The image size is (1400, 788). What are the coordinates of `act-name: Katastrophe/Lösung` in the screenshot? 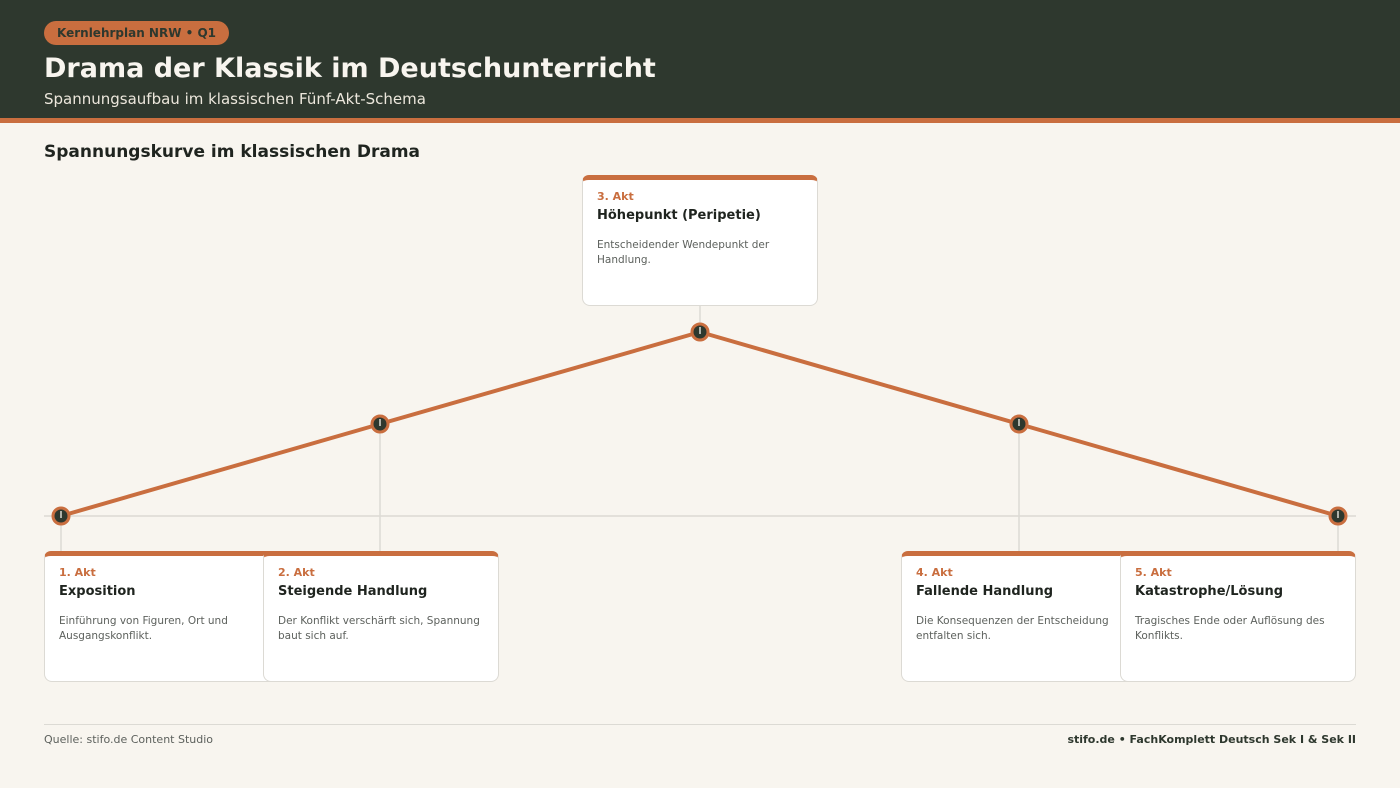 It's located at (1209, 591).